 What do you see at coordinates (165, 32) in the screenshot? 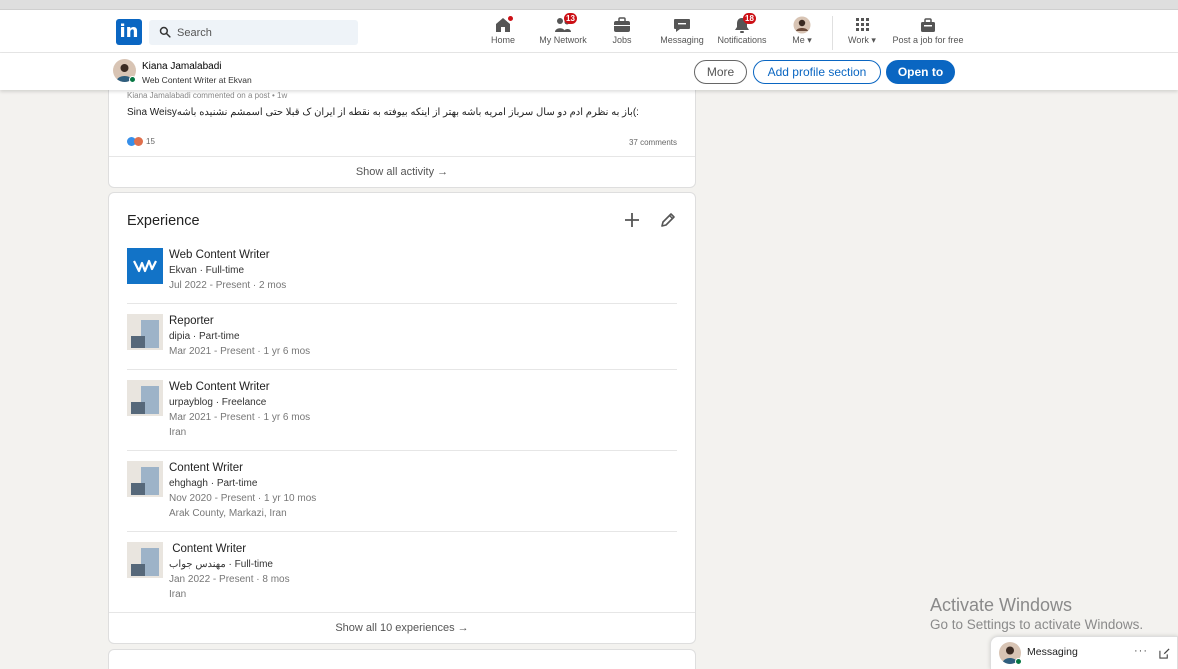
I see `search-icon` at bounding box center [165, 32].